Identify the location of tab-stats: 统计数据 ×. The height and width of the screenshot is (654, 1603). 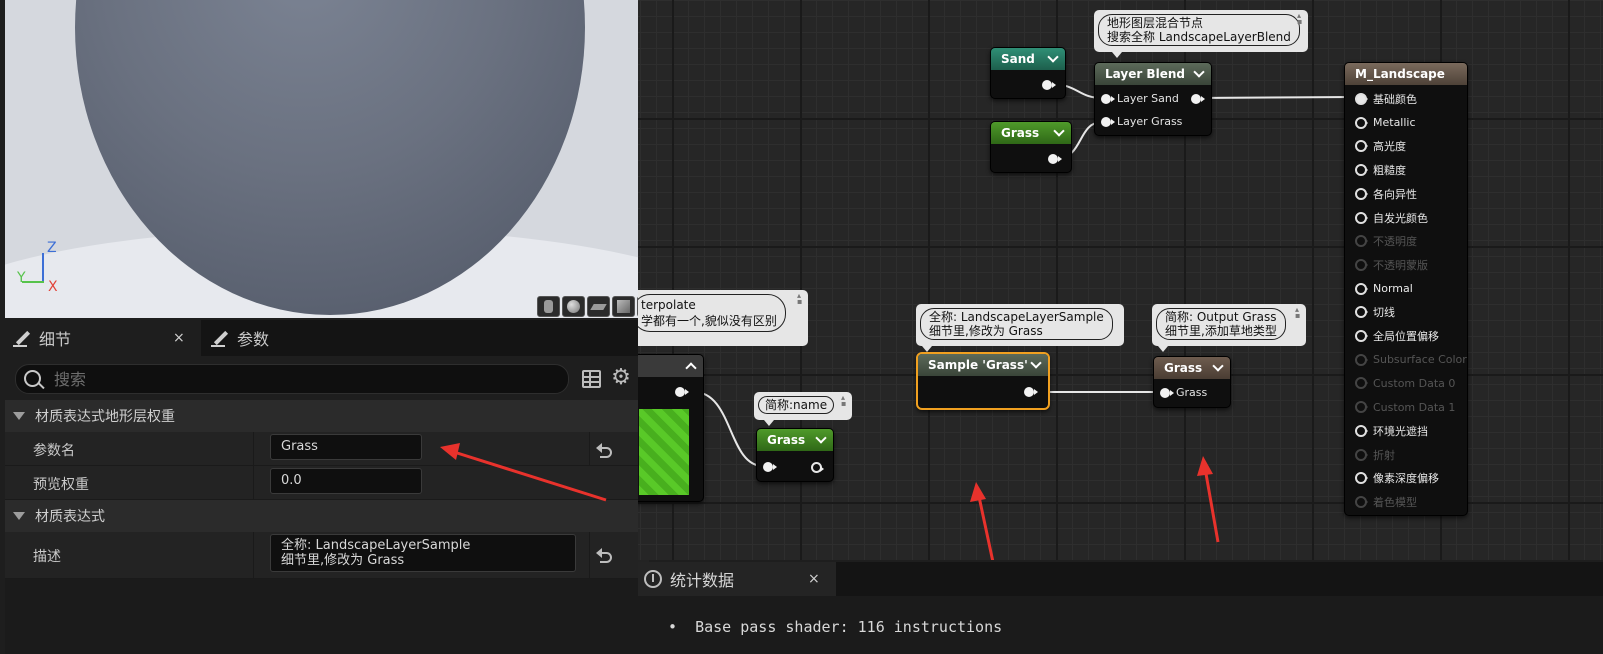
(737, 579).